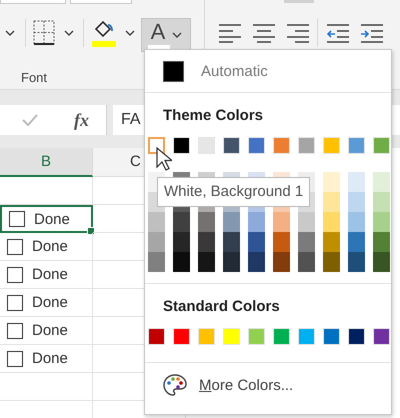 This screenshot has width=400, height=418. Describe the element at coordinates (338, 33) in the screenshot. I see `decrease-indent-icon` at that location.